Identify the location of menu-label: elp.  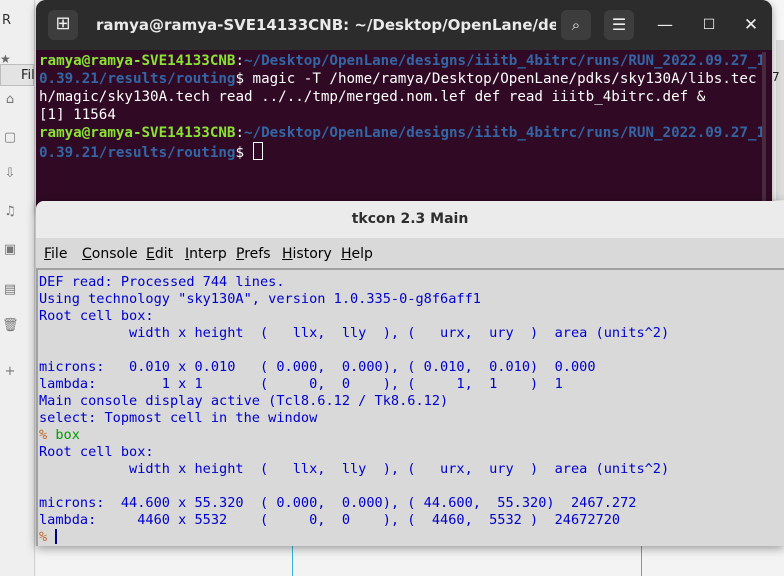
(362, 254).